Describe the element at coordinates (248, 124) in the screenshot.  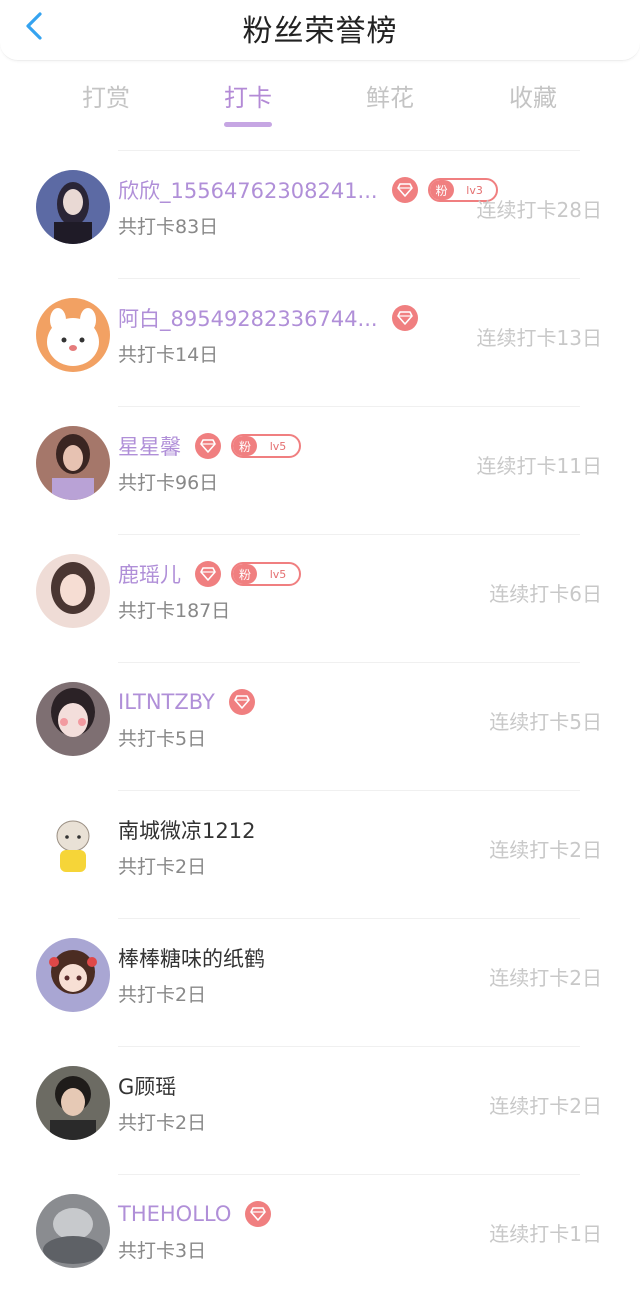
I see `active-tab-indicator` at that location.